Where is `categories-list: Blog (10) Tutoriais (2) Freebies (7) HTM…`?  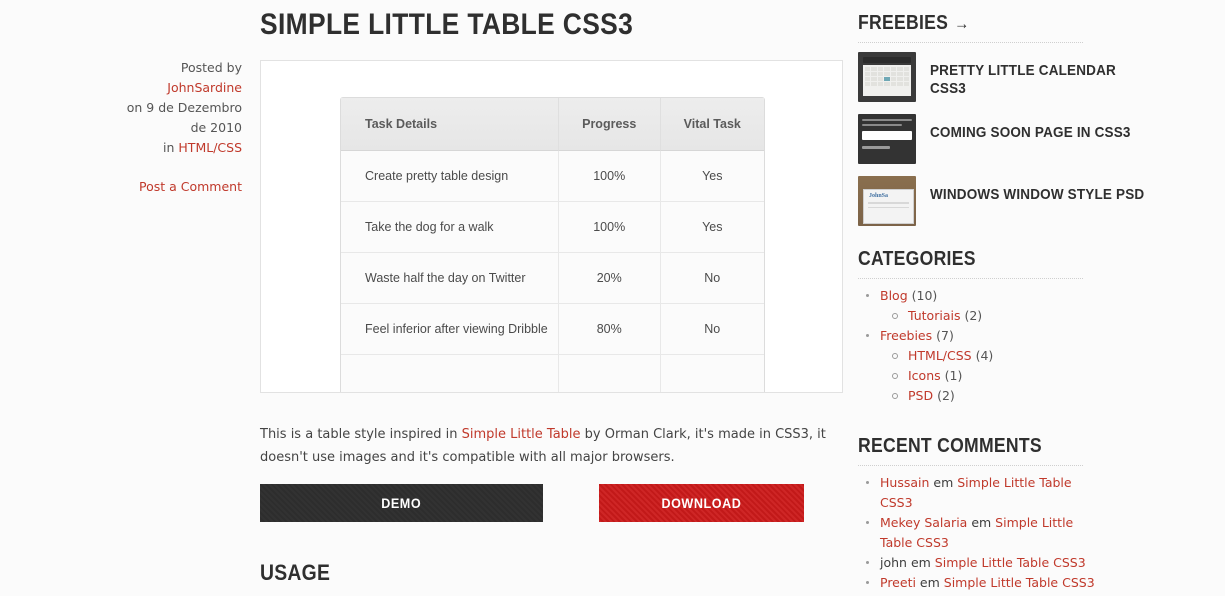 categories-list: Blog (10) Tutoriais (2) Freebies (7) HTM… is located at coordinates (1008, 346).